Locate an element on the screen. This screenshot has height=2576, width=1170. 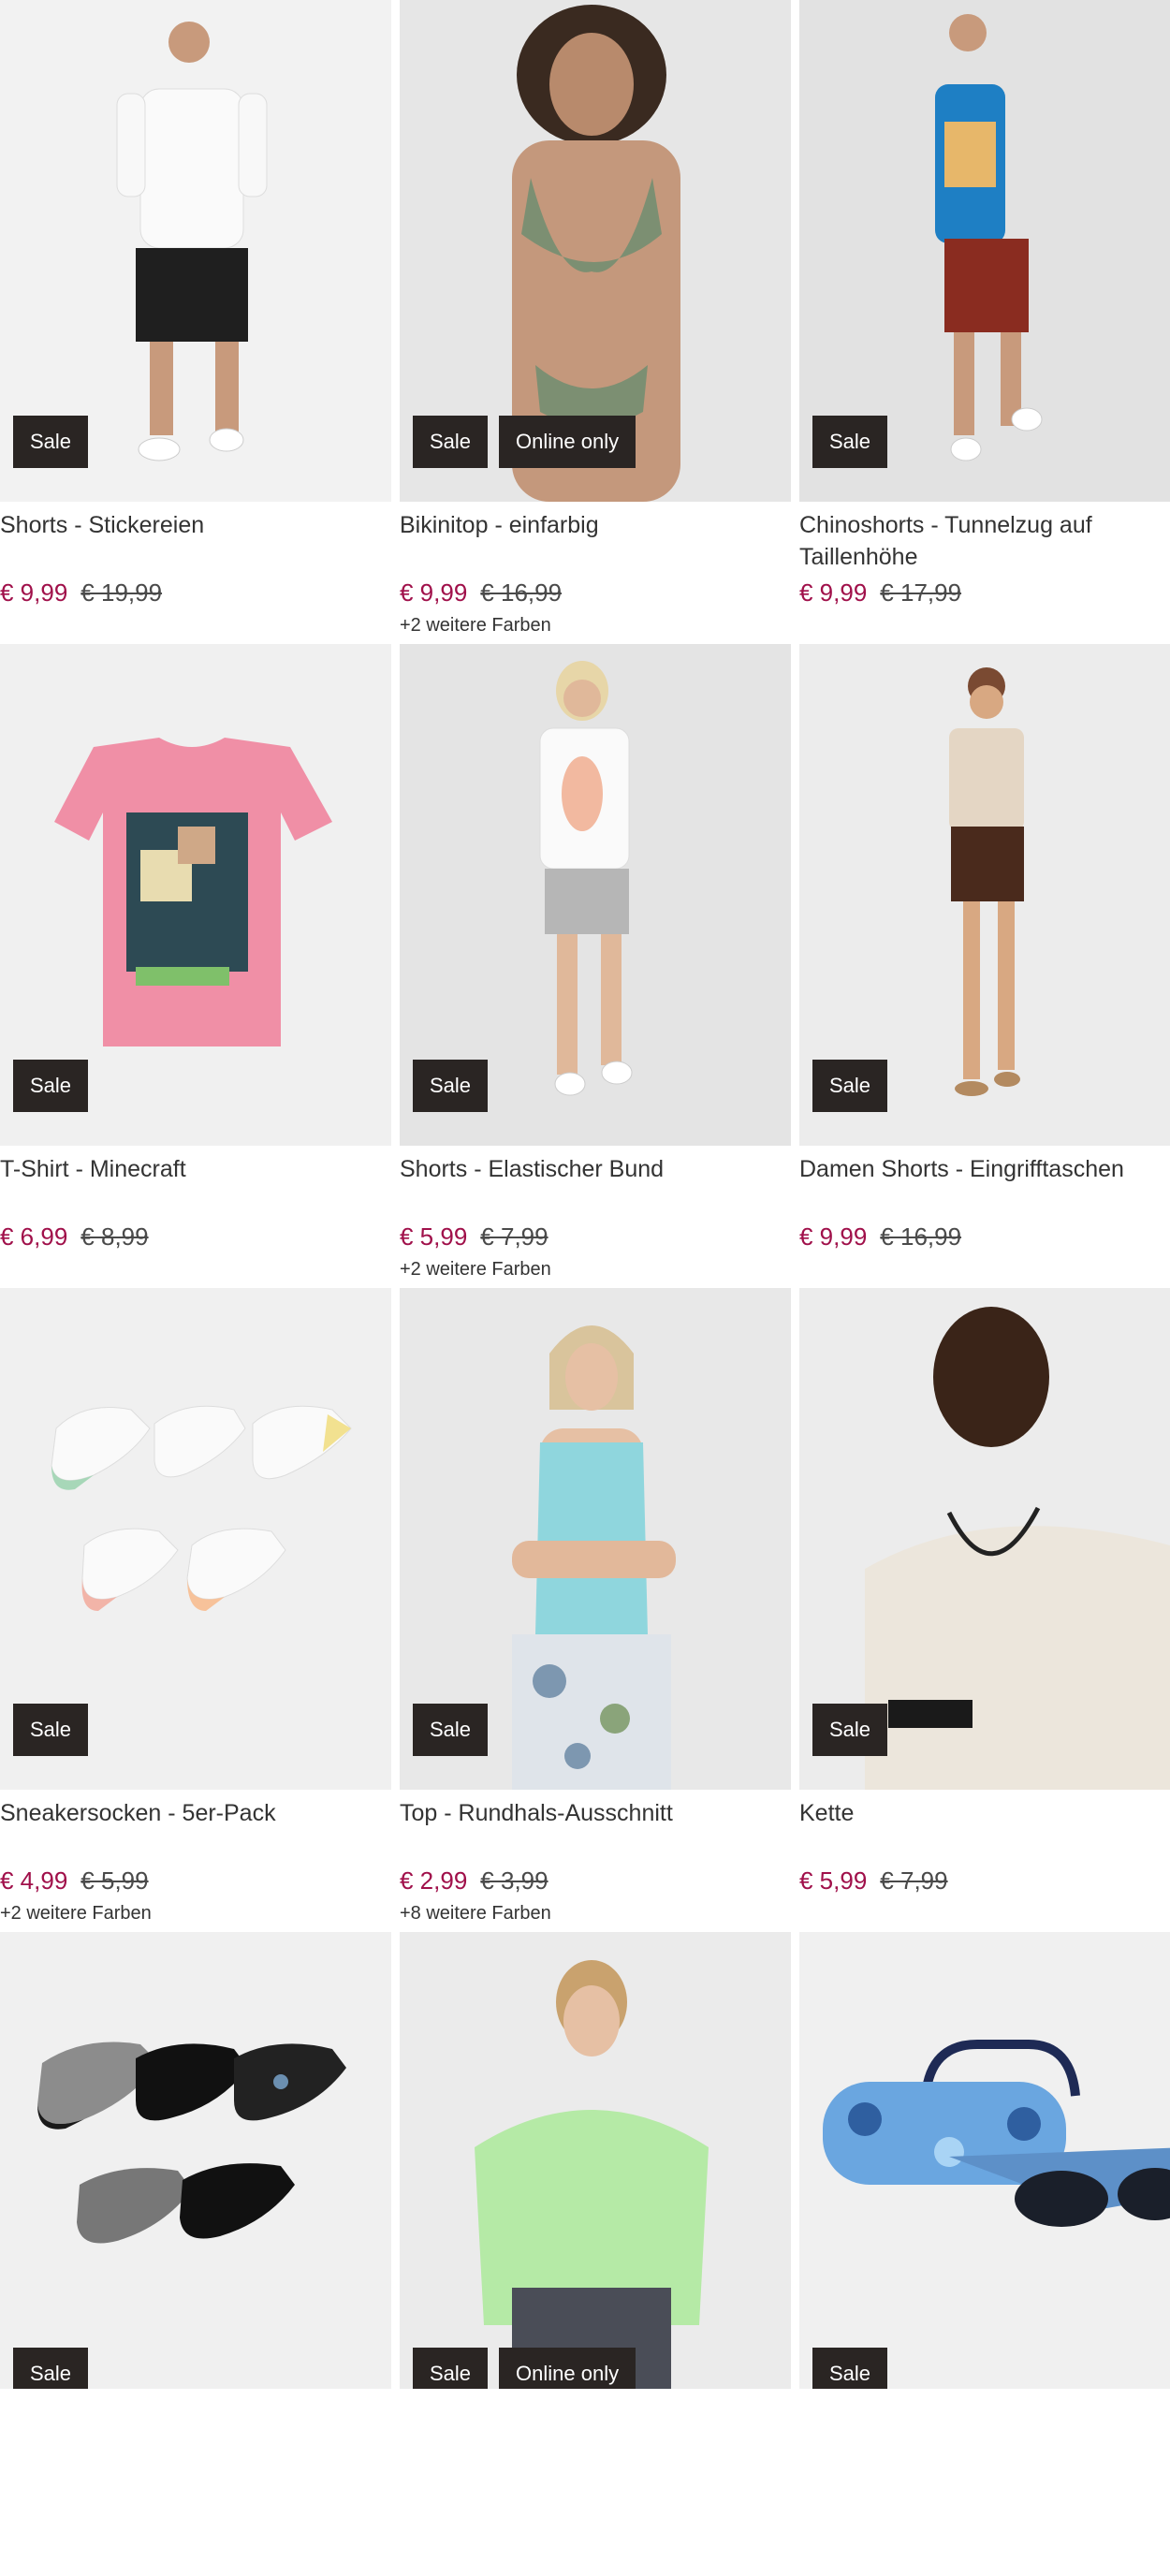
price-row: € 2,99 € 3,99 is located at coordinates (595, 1880).